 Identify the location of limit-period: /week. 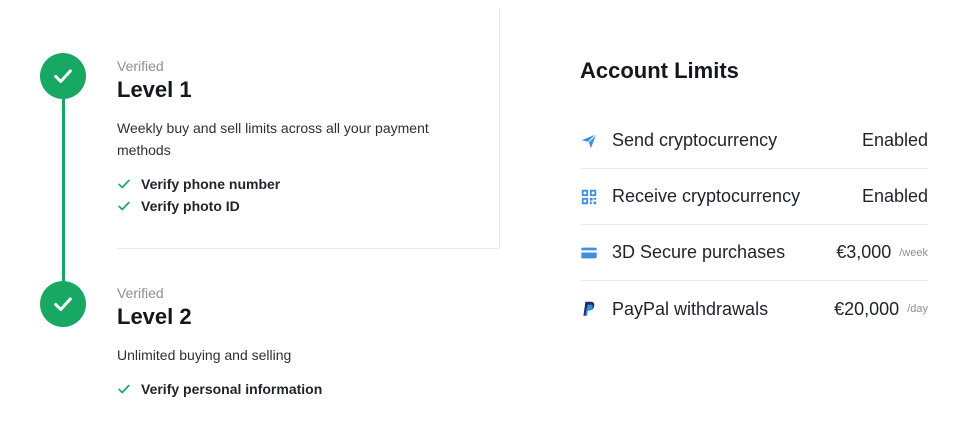
(913, 252).